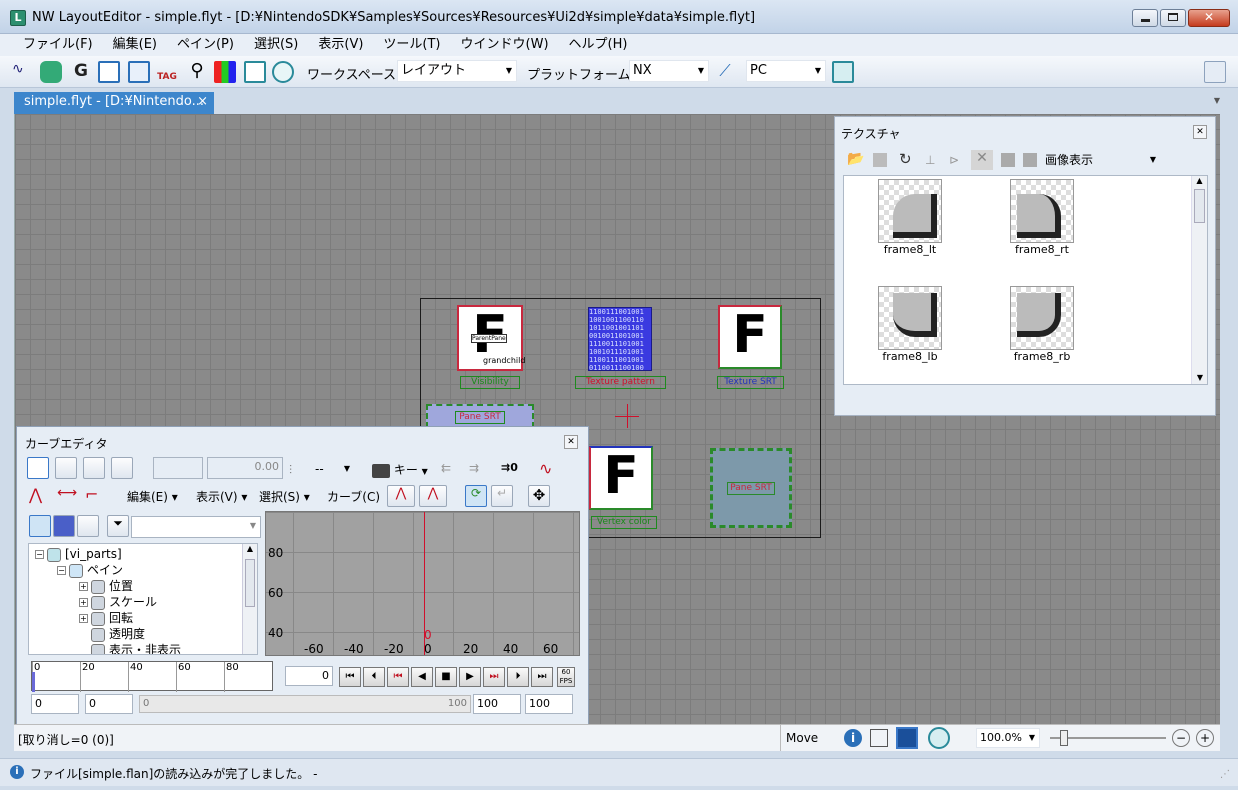 Image resolution: width=1238 pixels, height=790 pixels. Describe the element at coordinates (1008, 738) in the screenshot. I see `zoom-select: 100.0% ▼` at that location.